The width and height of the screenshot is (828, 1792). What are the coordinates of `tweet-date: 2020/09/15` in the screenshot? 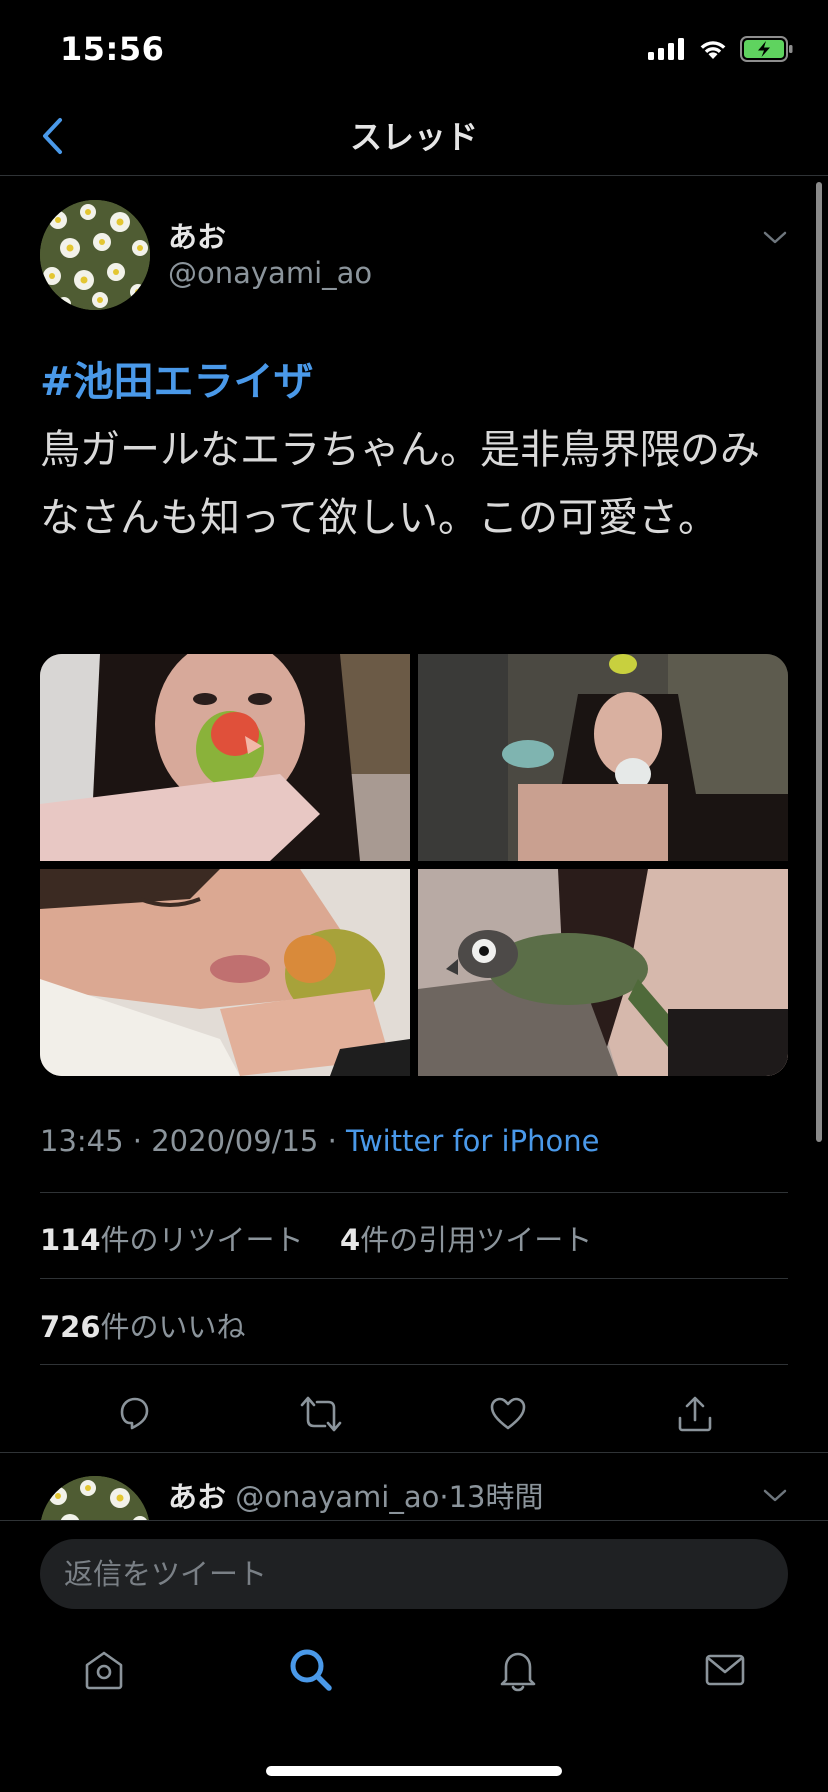 It's located at (235, 1141).